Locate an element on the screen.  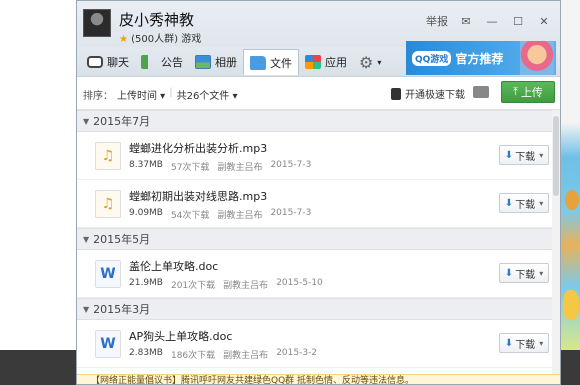
download-count: 57次下载 is located at coordinates (190, 168).